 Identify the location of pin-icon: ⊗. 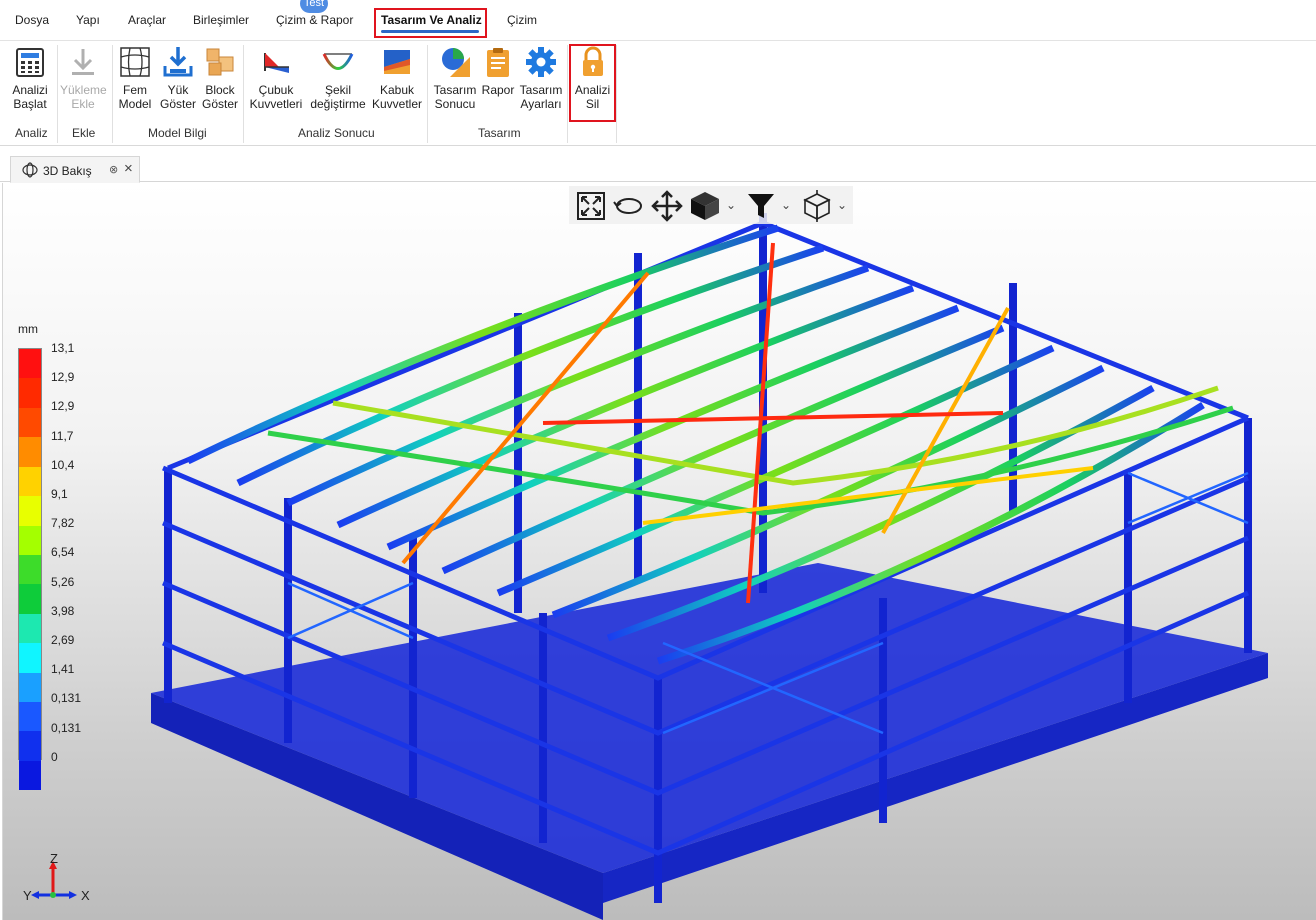
(113, 169).